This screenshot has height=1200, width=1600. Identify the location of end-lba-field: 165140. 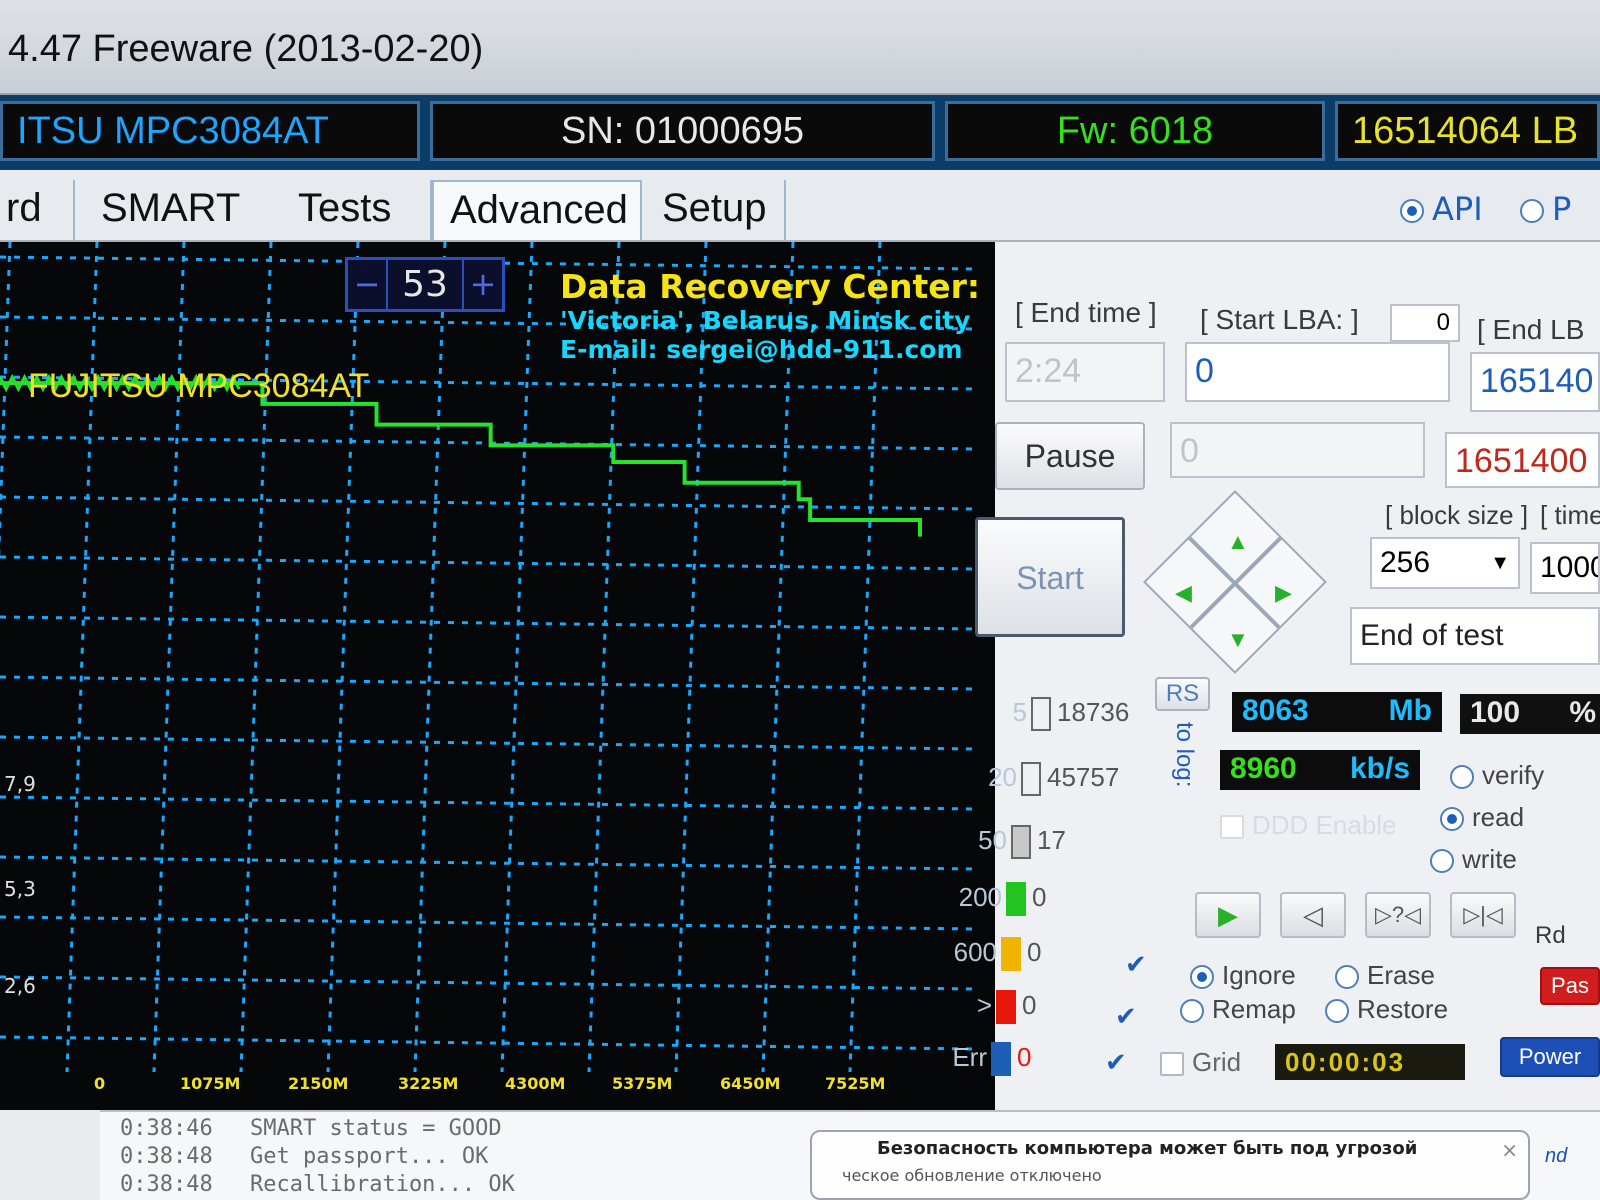
(1535, 382).